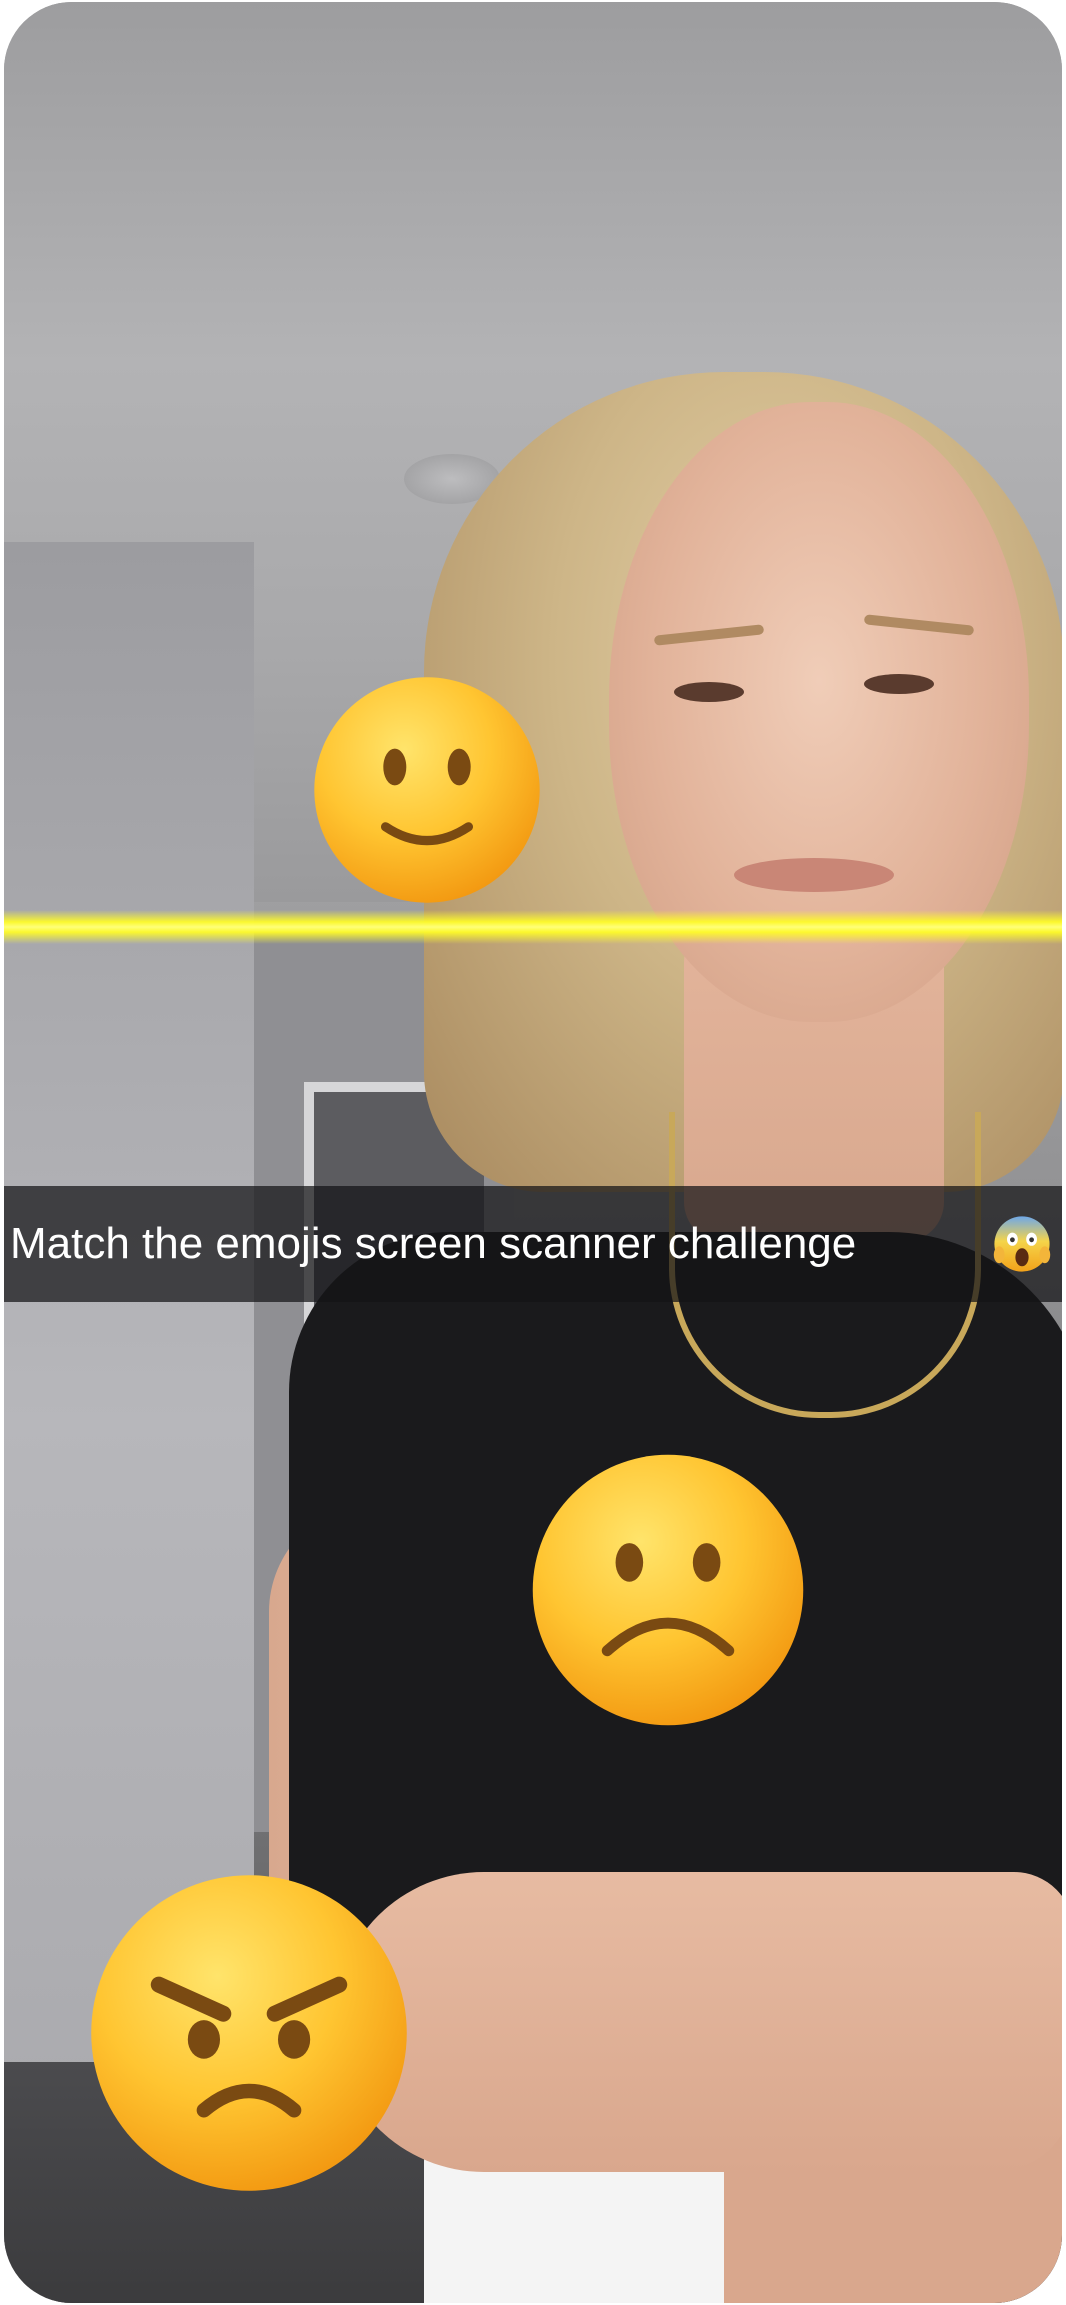 Image resolution: width=1066 pixels, height=2305 pixels. Describe the element at coordinates (709, 692) in the screenshot. I see `person-eye-left` at that location.